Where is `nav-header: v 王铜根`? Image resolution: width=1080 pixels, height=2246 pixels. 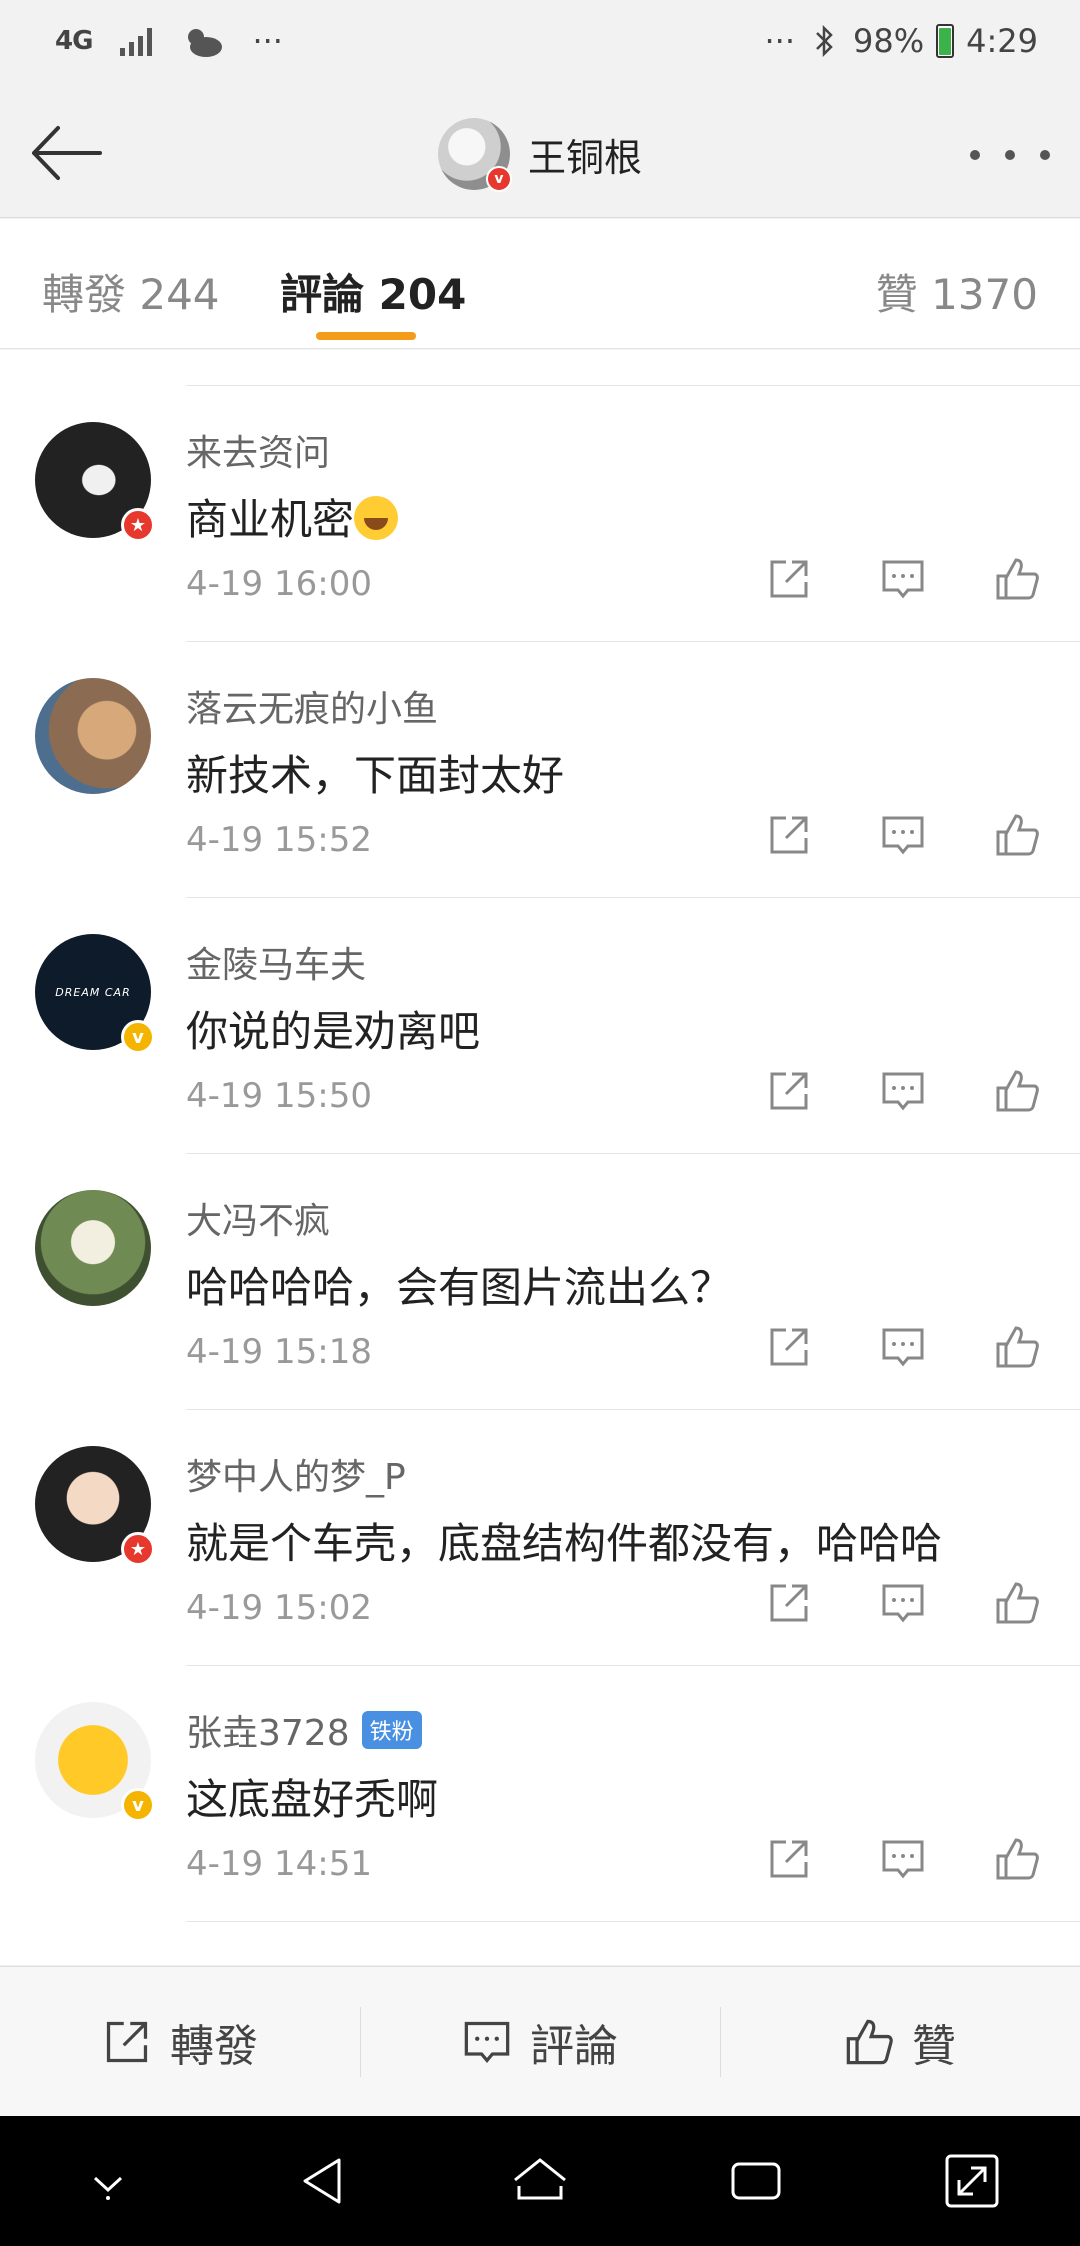 nav-header: v 王铜根 is located at coordinates (540, 154).